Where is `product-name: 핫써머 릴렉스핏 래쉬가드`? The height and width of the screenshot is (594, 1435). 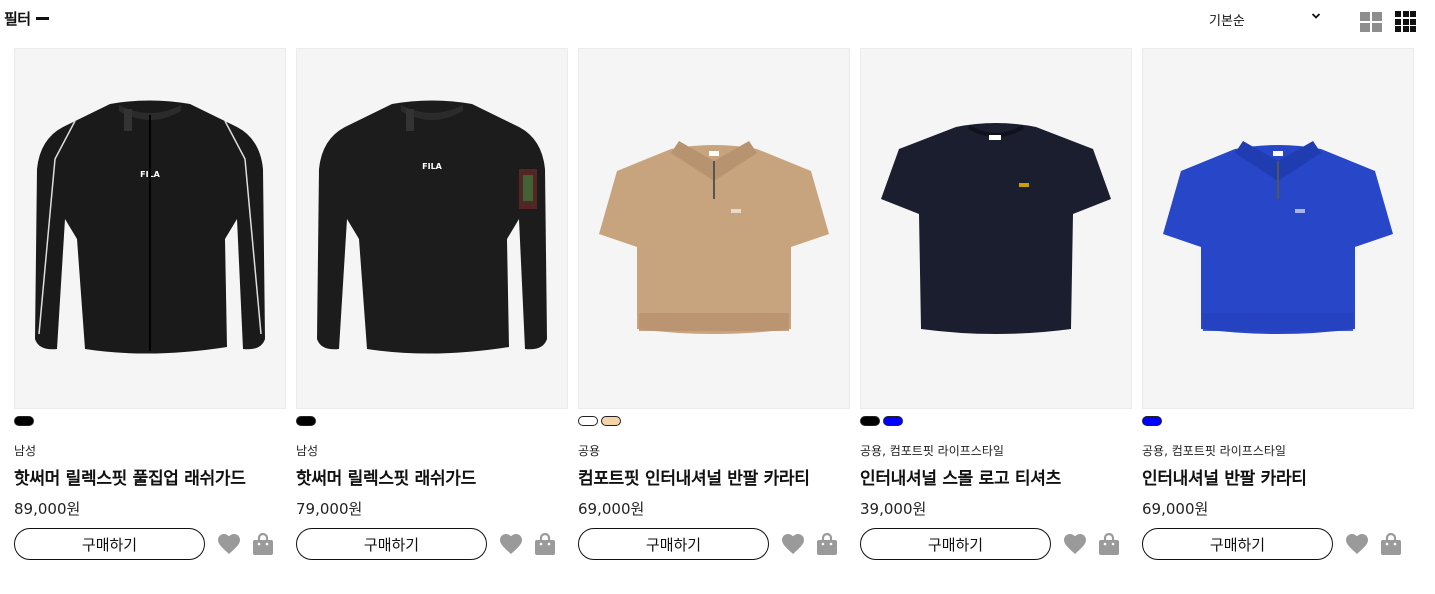 product-name: 핫써머 릴렉스핏 래쉬가드 is located at coordinates (432, 479).